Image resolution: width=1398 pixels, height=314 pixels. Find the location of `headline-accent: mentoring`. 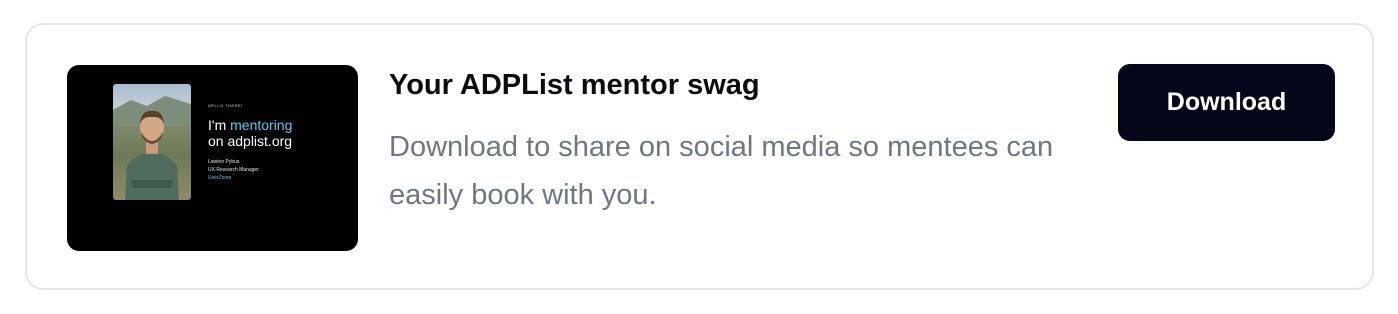

headline-accent: mentoring is located at coordinates (261, 125).